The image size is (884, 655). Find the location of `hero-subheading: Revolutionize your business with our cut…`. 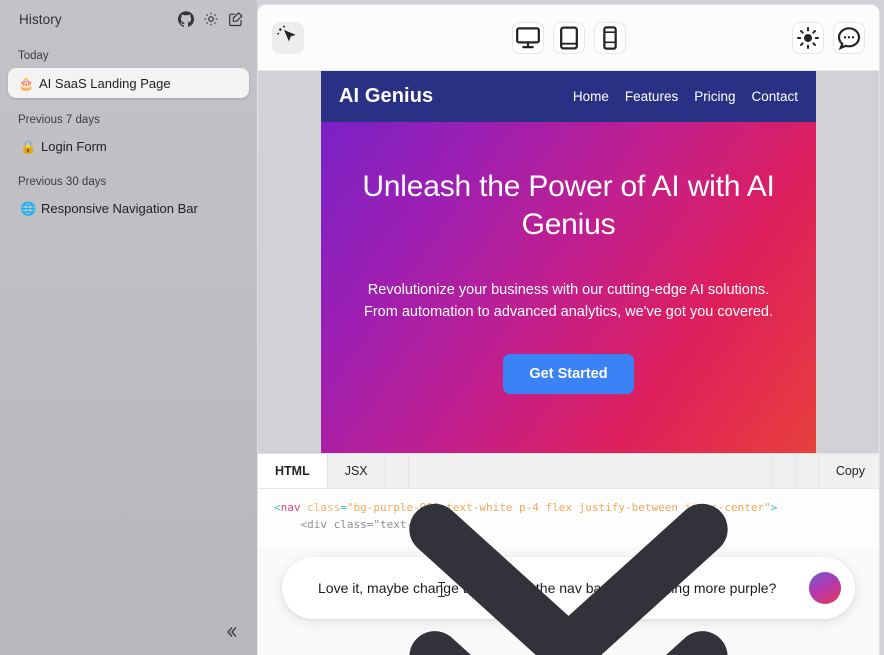

hero-subheading: Revolutionize your business with our cut… is located at coordinates (568, 301).